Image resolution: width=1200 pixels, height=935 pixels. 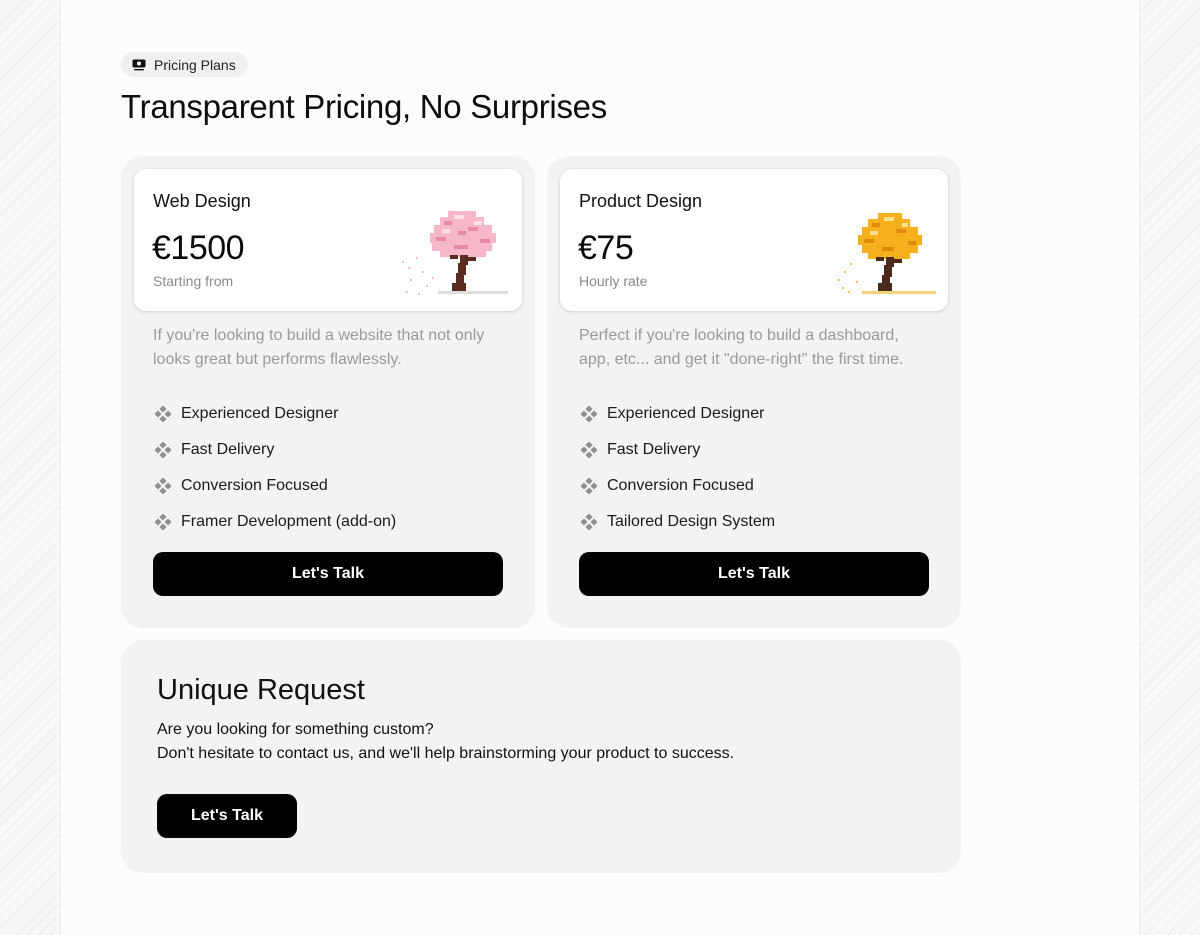 What do you see at coordinates (261, 690) in the screenshot?
I see `unique-request-title: Unique Request` at bounding box center [261, 690].